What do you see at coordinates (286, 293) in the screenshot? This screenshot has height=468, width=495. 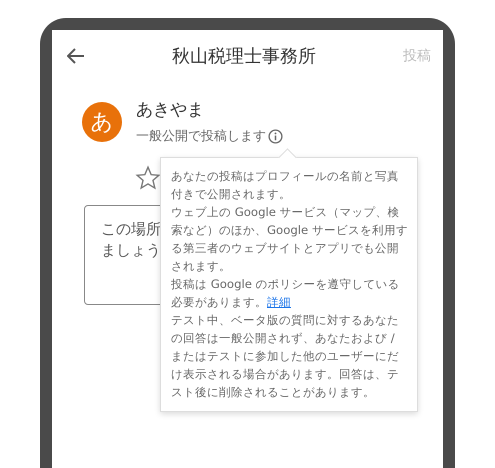 I see `tooltip-text: 投稿は Google のポリシーを遵守している必要があります。詳細` at bounding box center [286, 293].